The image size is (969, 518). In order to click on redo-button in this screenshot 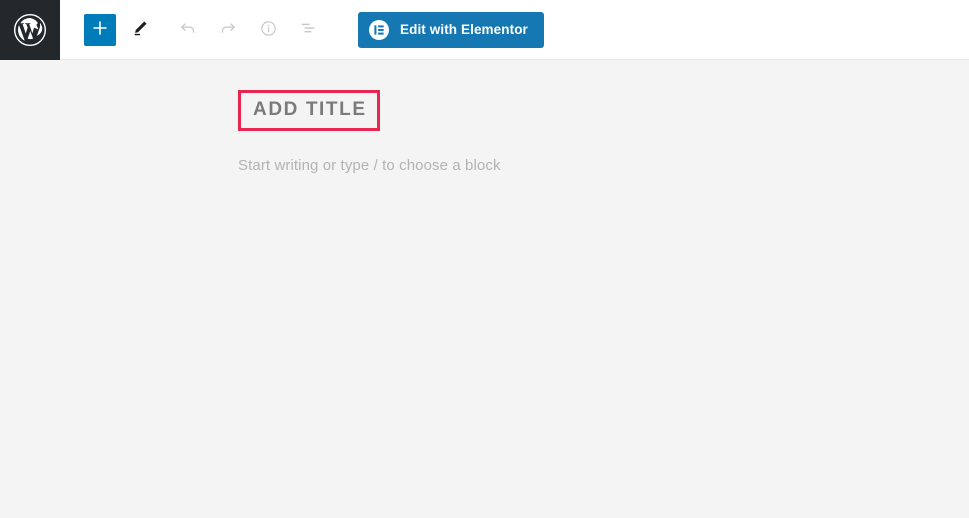, I will do `click(228, 30)`.